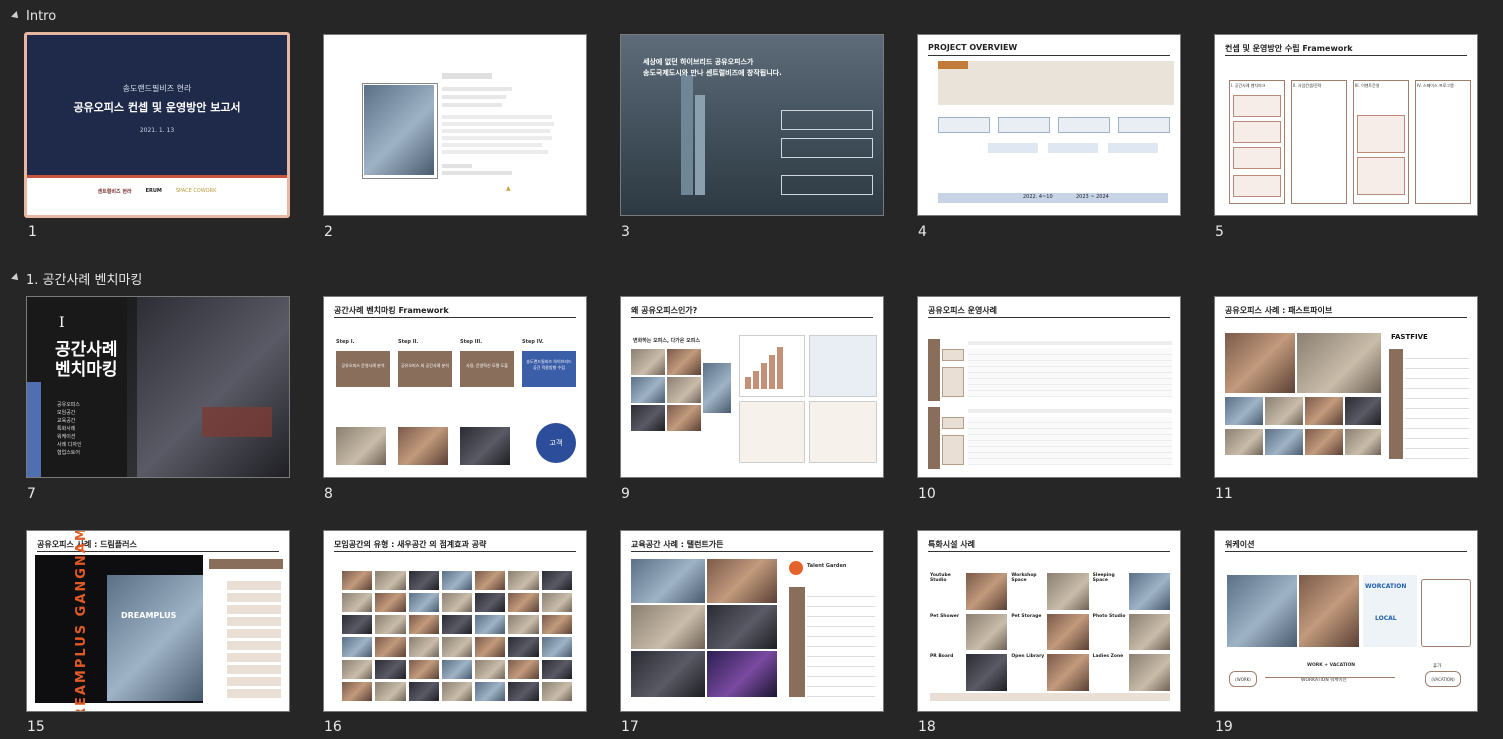  Describe the element at coordinates (84, 280) in the screenshot. I see `section-title: 1. 공간사례 벤치마킹` at that location.